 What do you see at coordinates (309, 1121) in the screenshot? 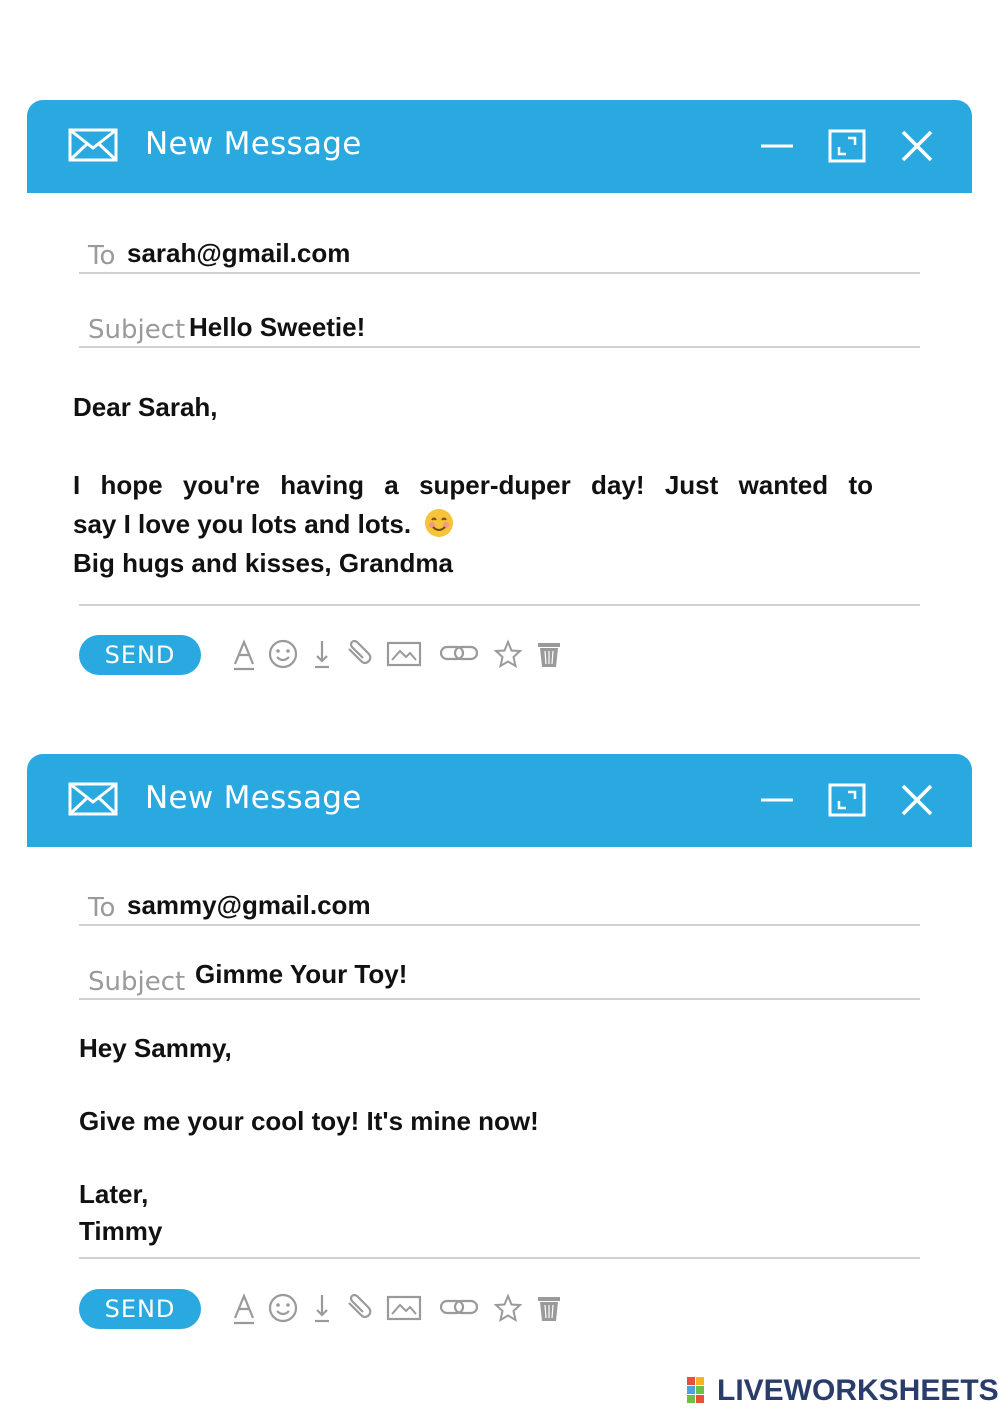
I see `body-line-1: Give me your cool toy! It's mine now!` at bounding box center [309, 1121].